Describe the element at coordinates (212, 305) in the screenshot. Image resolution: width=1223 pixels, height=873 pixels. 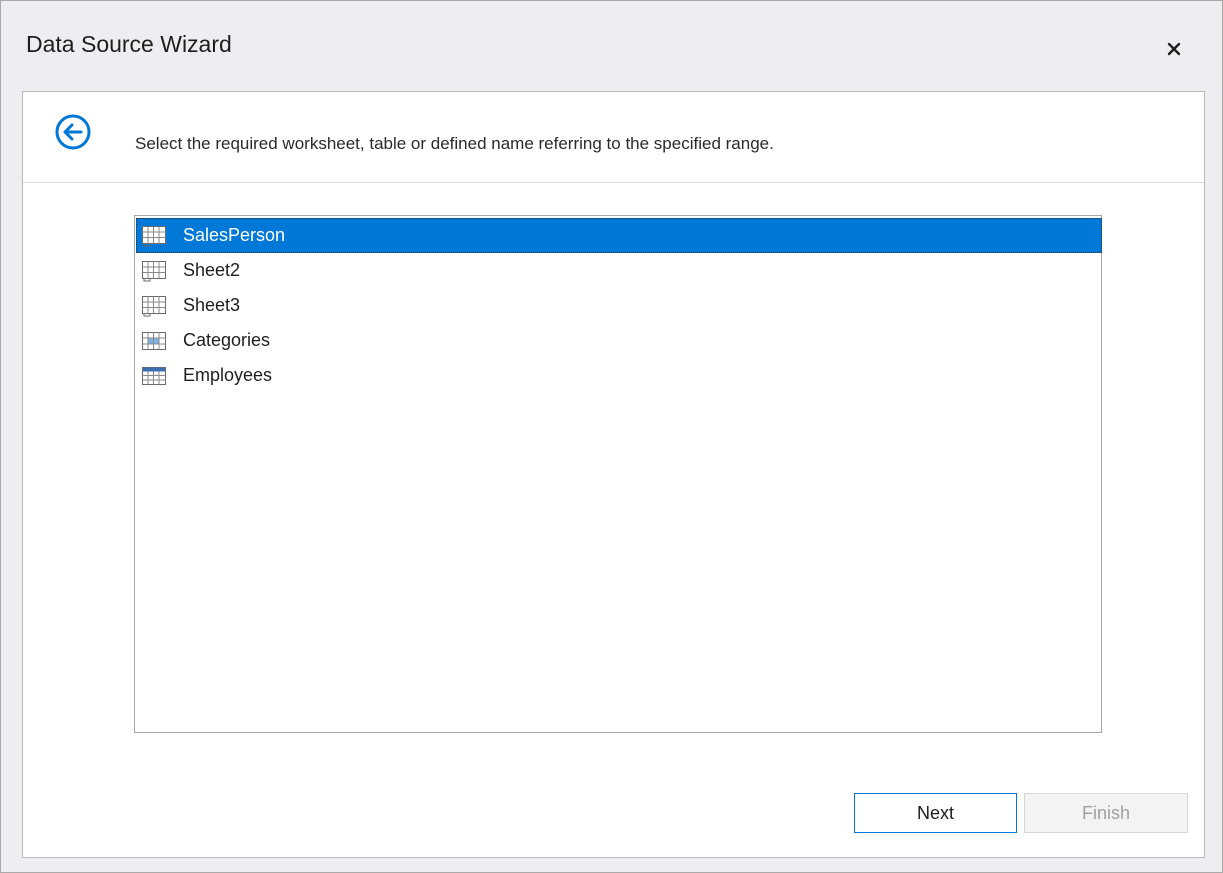
I see `list-item-label: Sheet3` at that location.